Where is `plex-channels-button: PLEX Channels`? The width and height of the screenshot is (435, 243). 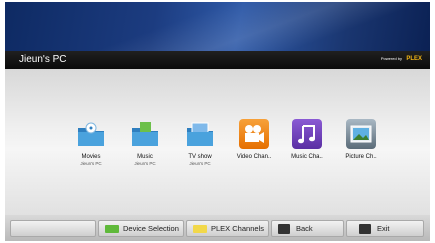 plex-channels-button: PLEX Channels is located at coordinates (227, 228).